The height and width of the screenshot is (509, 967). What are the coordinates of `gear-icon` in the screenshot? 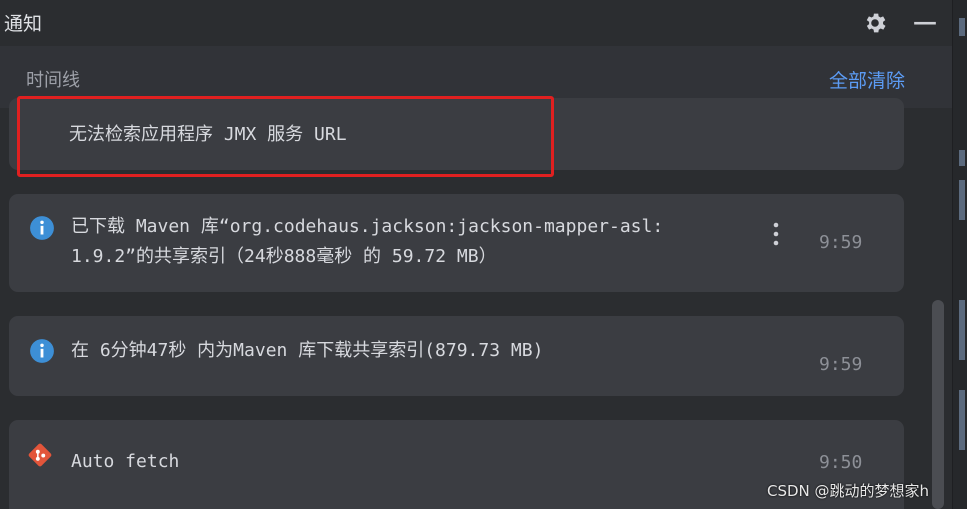 It's located at (875, 23).